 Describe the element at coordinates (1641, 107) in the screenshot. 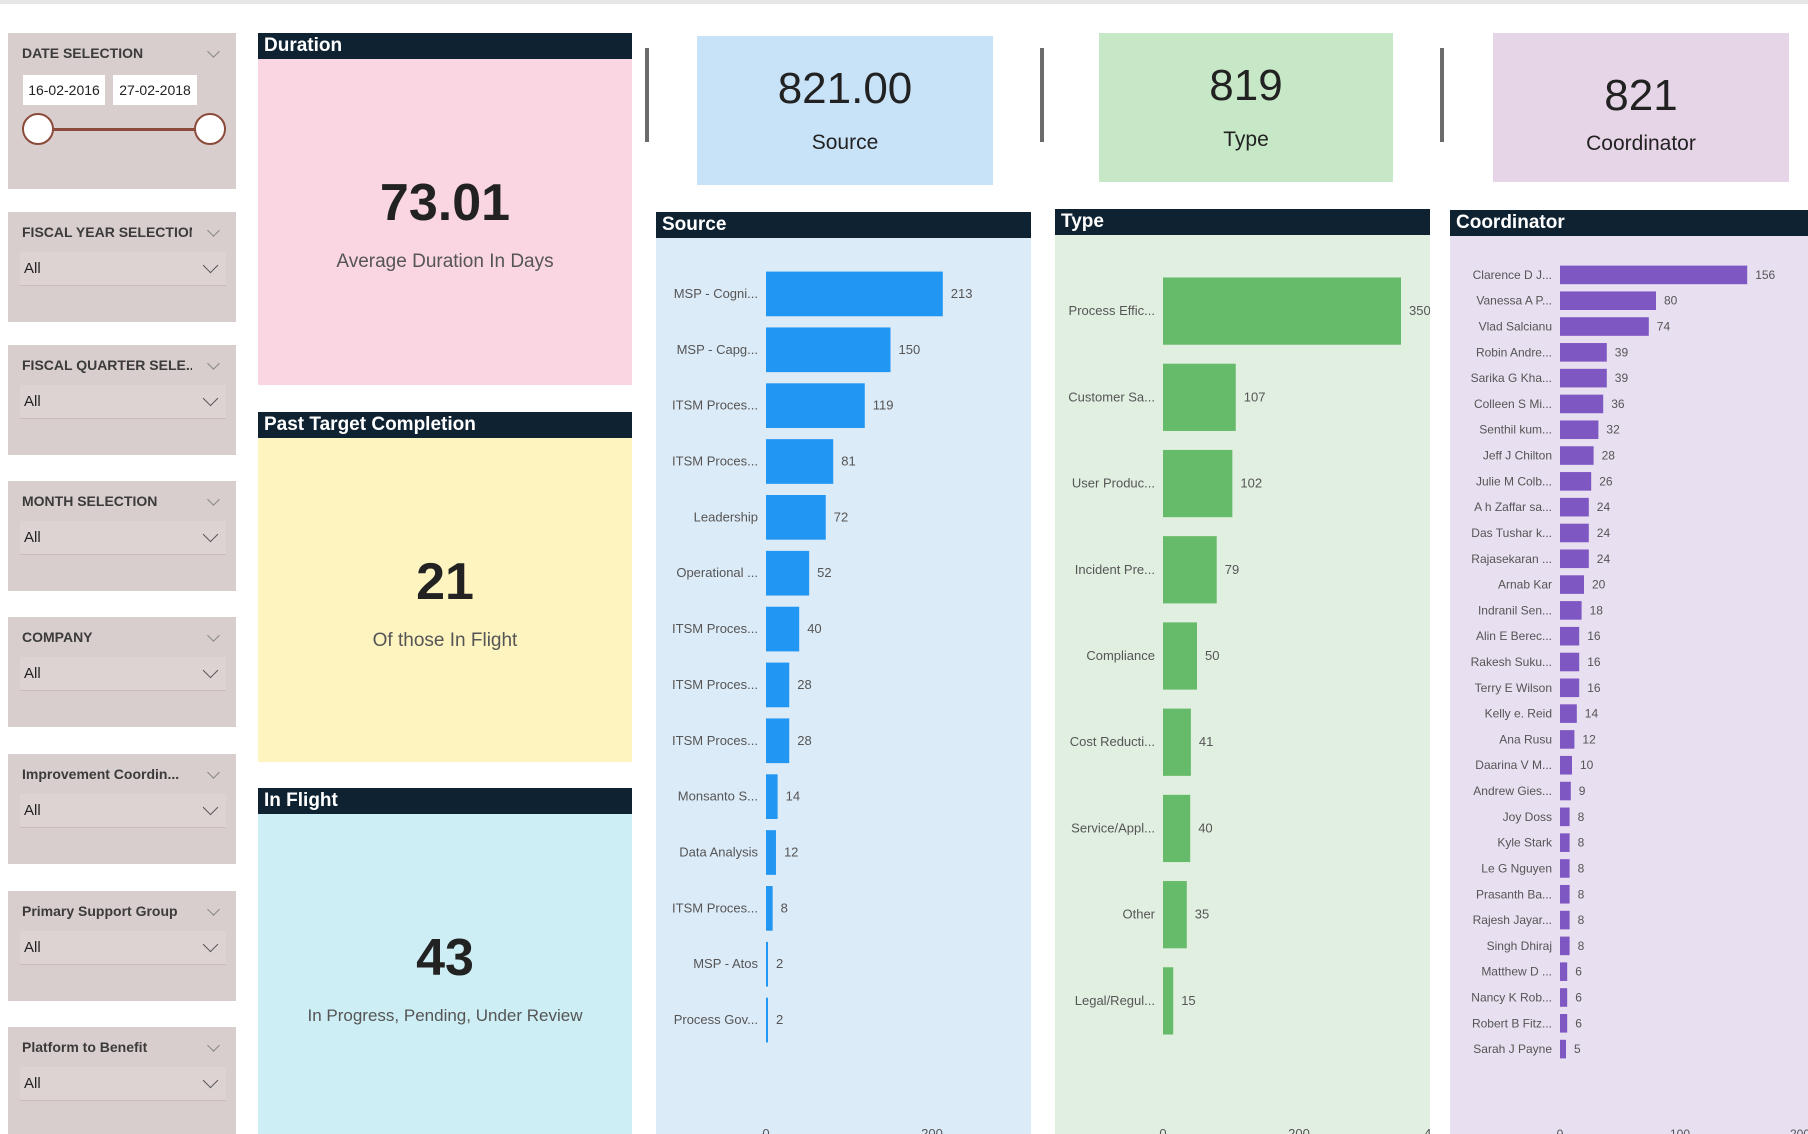

I see `coordinator-kpi-card: 821 Coordinator` at that location.